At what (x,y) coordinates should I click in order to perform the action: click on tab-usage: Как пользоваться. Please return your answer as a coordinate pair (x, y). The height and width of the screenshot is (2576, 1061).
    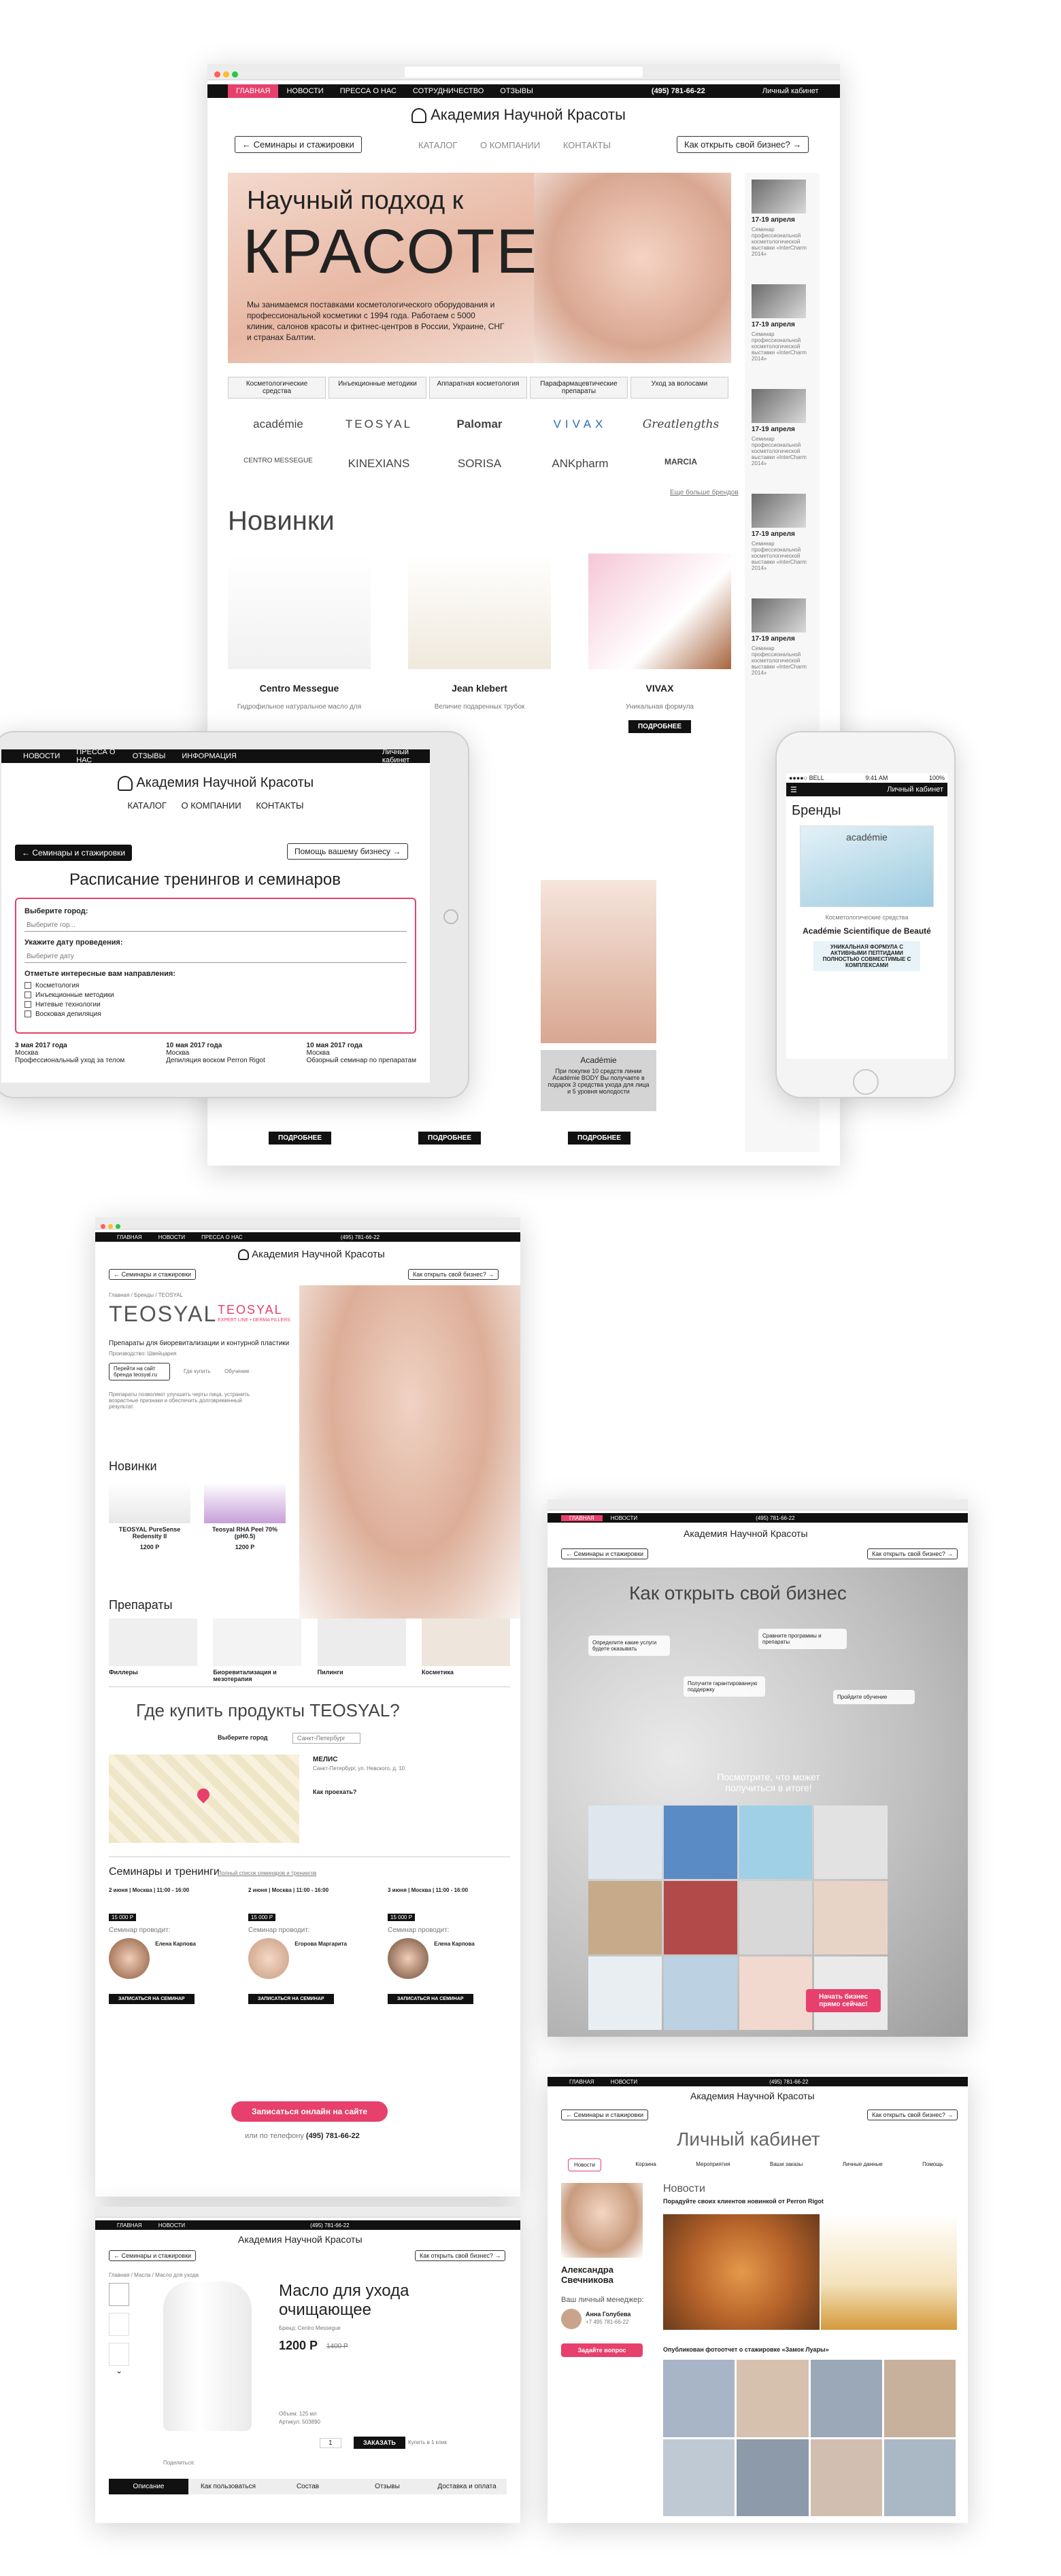
    Looking at the image, I should click on (228, 2486).